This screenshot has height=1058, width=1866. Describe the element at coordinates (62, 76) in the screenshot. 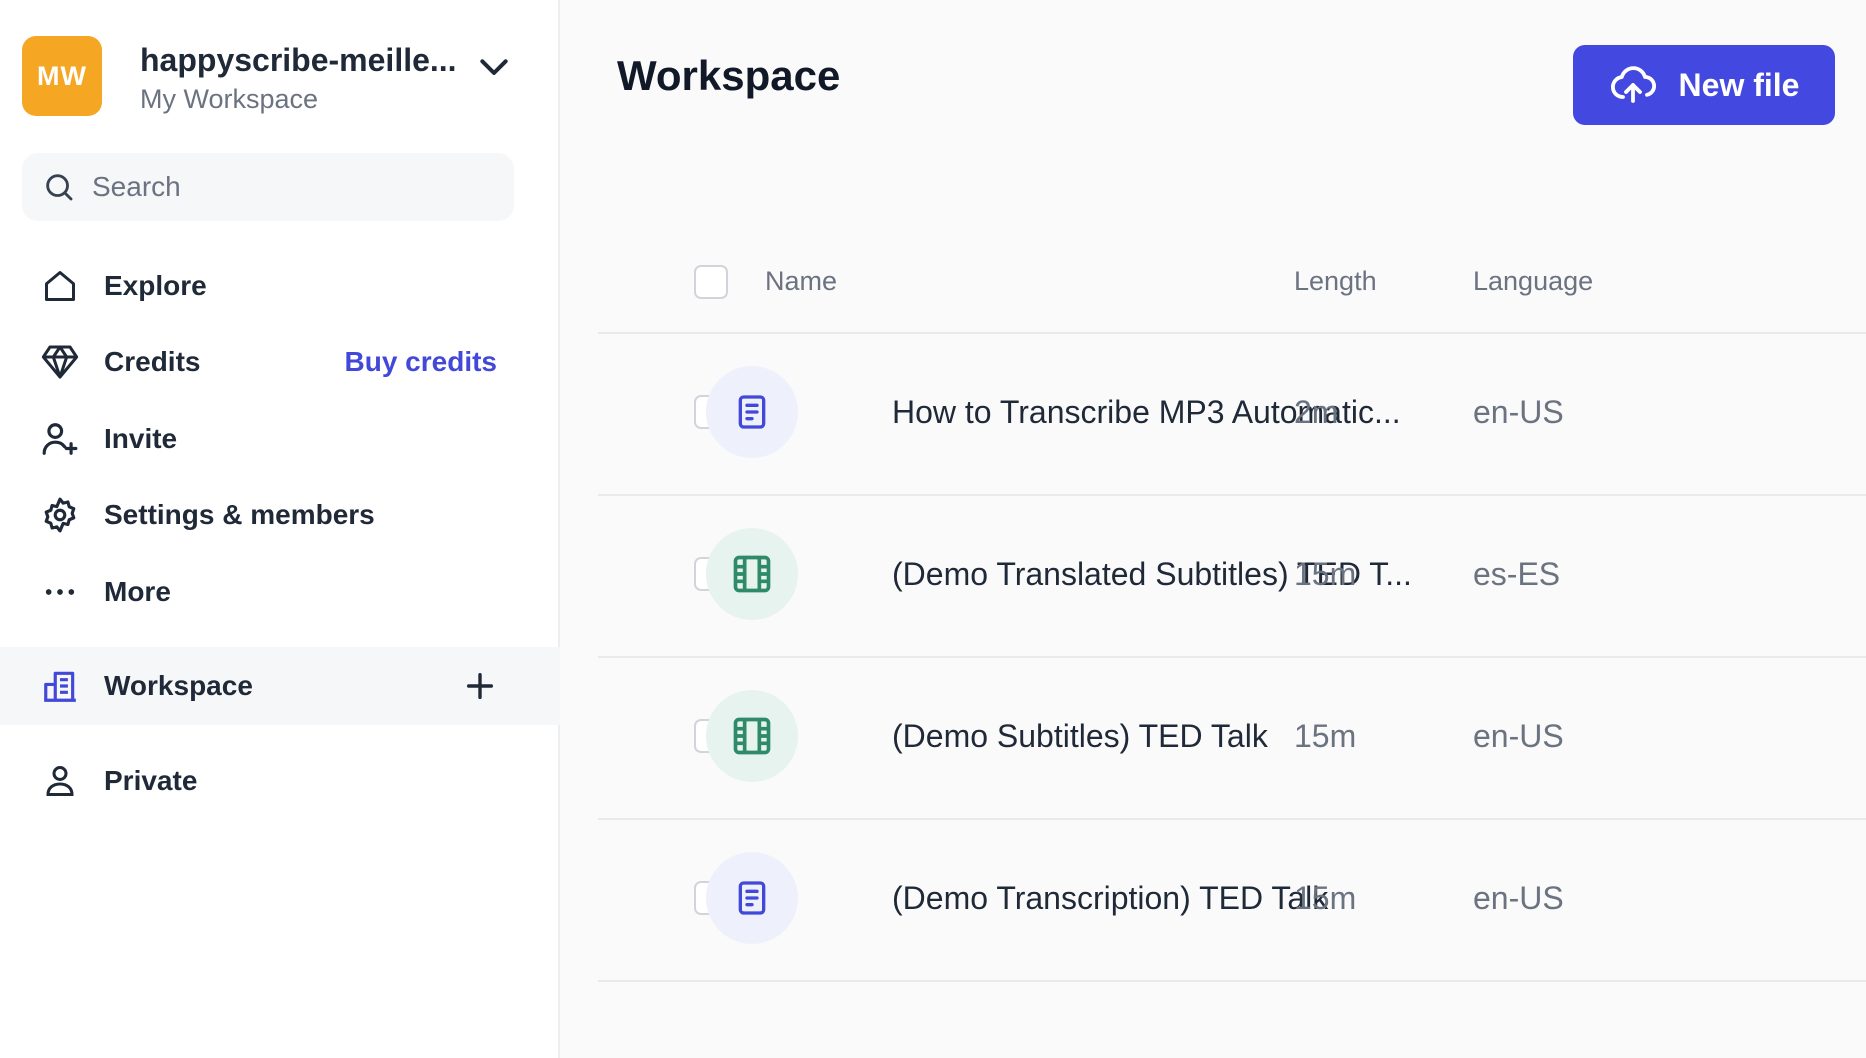

I see `workspace-avatar: MW` at that location.